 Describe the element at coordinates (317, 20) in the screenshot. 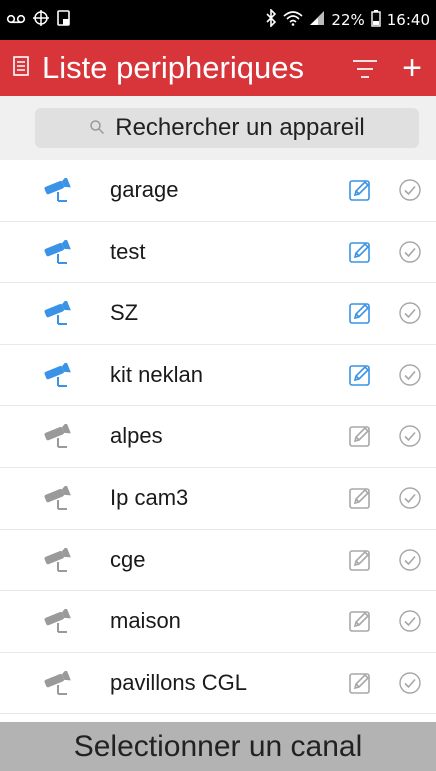

I see `signal-icon` at that location.